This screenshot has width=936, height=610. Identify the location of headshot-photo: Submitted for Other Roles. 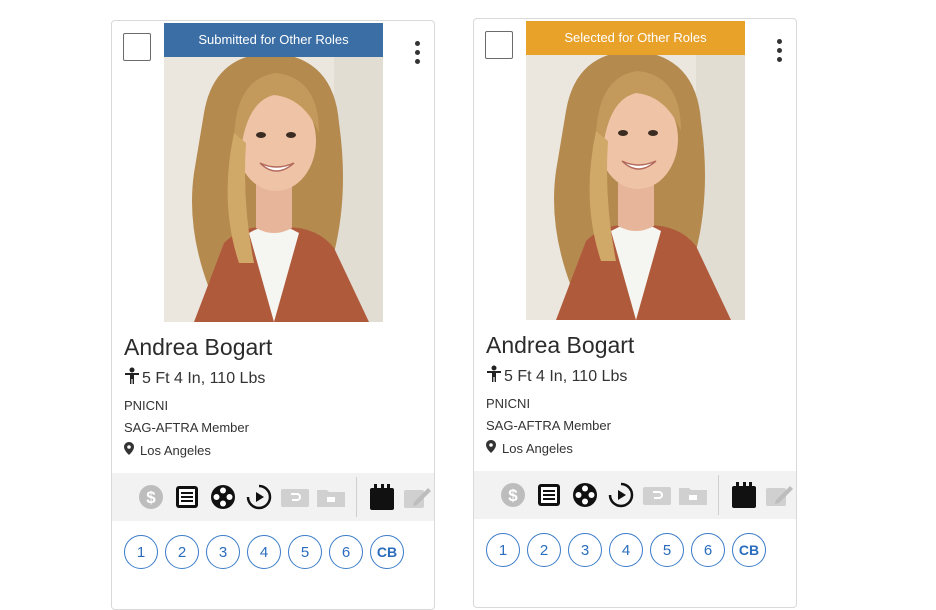
(273, 172).